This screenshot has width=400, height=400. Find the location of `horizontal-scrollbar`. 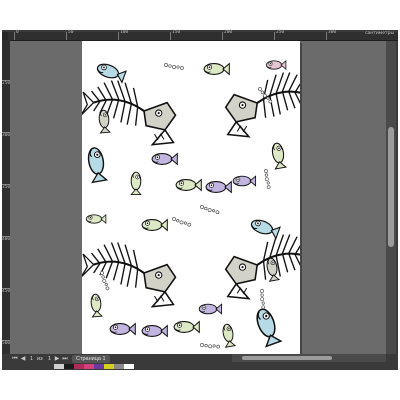

horizontal-scrollbar is located at coordinates (309, 358).